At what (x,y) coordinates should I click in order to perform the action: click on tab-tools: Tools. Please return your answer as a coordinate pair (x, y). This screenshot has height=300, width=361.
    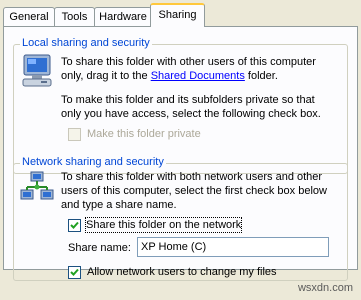
    Looking at the image, I should click on (74, 16).